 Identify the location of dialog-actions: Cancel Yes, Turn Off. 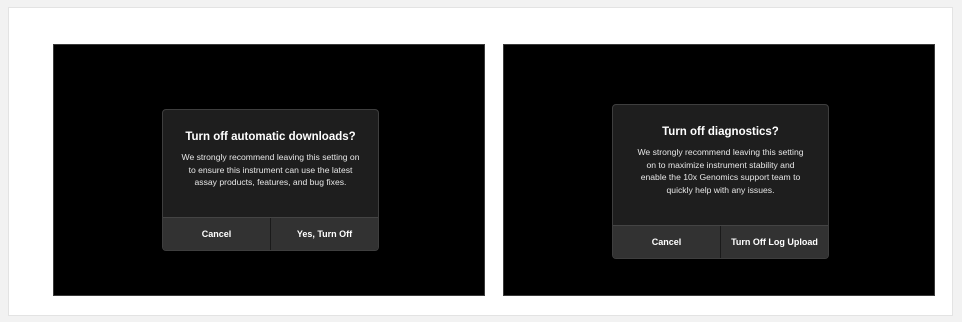
(270, 233).